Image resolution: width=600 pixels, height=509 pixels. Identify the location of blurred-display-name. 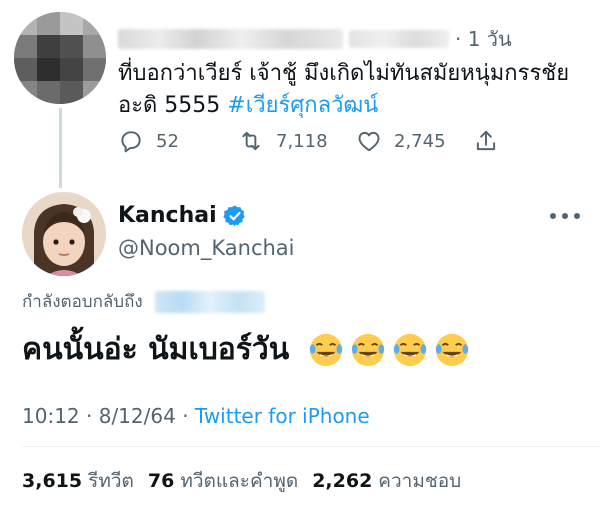
(230, 39).